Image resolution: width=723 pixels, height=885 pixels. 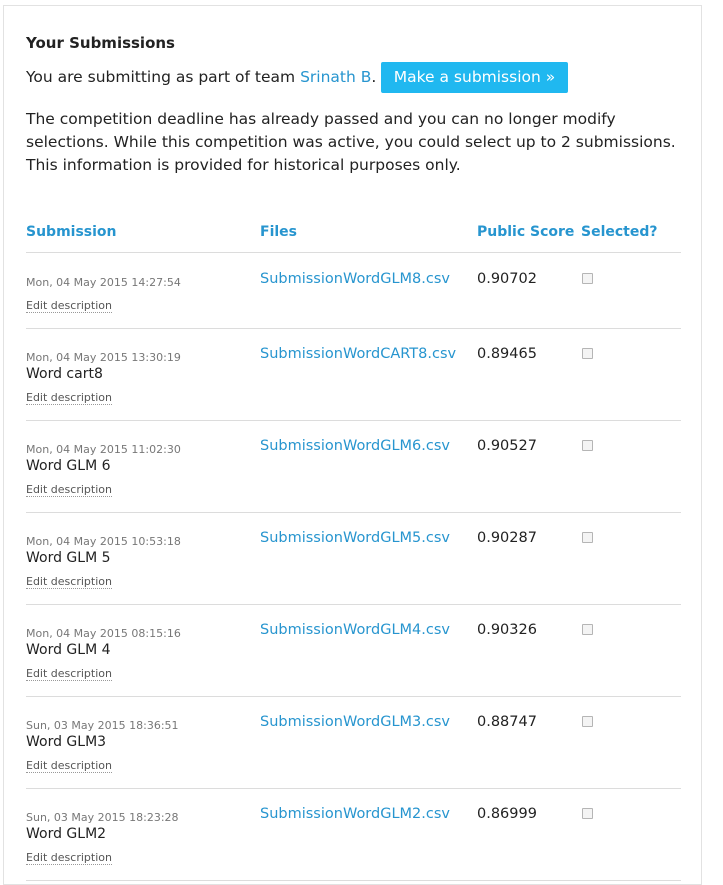 What do you see at coordinates (619, 232) in the screenshot?
I see `column-header-selected: Selected?` at bounding box center [619, 232].